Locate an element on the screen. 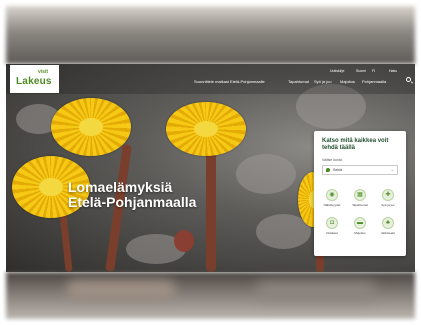  nav-item-events: Tapahtumat is located at coordinates (298, 81).